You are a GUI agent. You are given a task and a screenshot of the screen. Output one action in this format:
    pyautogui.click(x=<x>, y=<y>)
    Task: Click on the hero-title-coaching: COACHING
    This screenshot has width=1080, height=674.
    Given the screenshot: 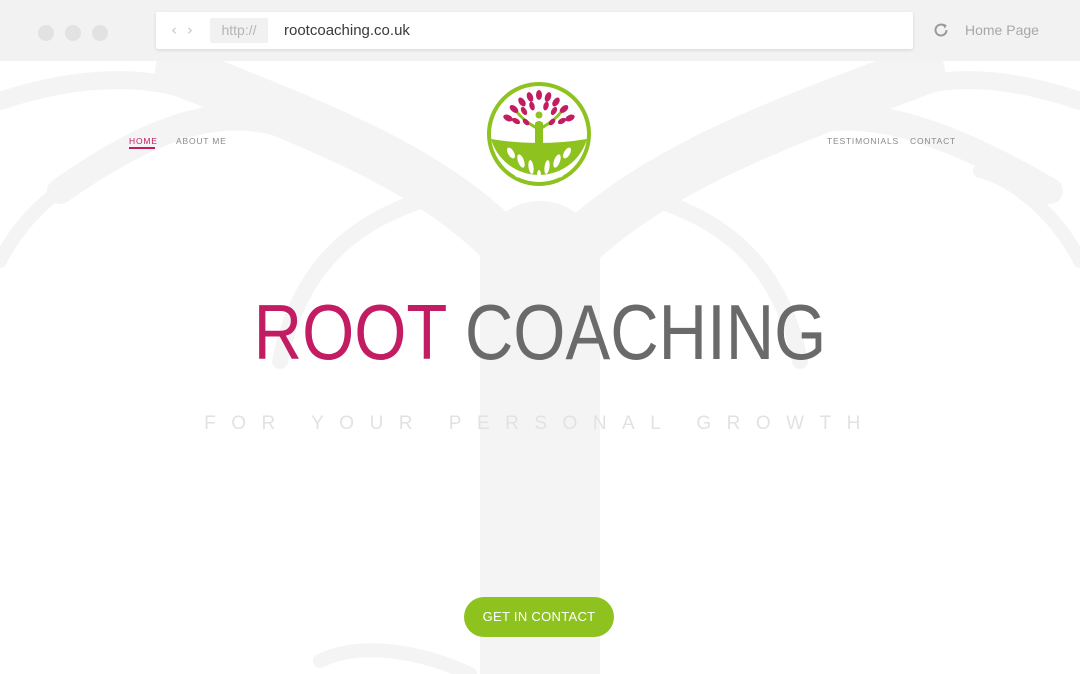 What is the action you would take?
    pyautogui.click(x=645, y=332)
    